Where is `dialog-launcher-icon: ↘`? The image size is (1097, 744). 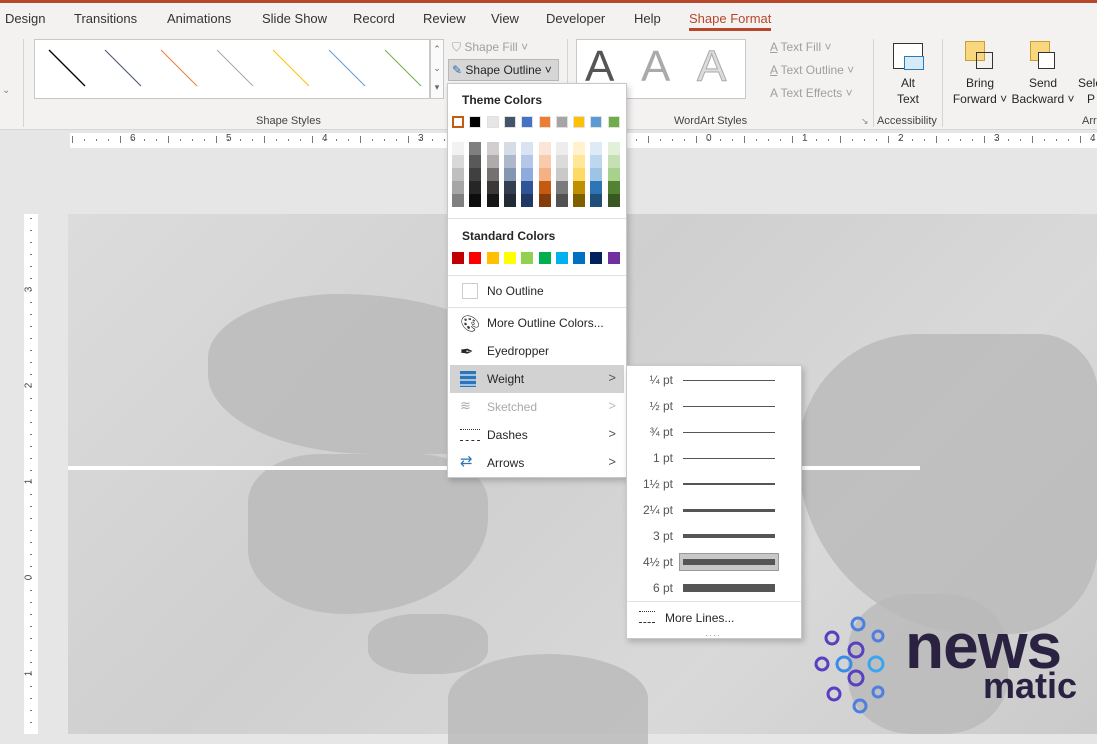 dialog-launcher-icon: ↘ is located at coordinates (865, 121).